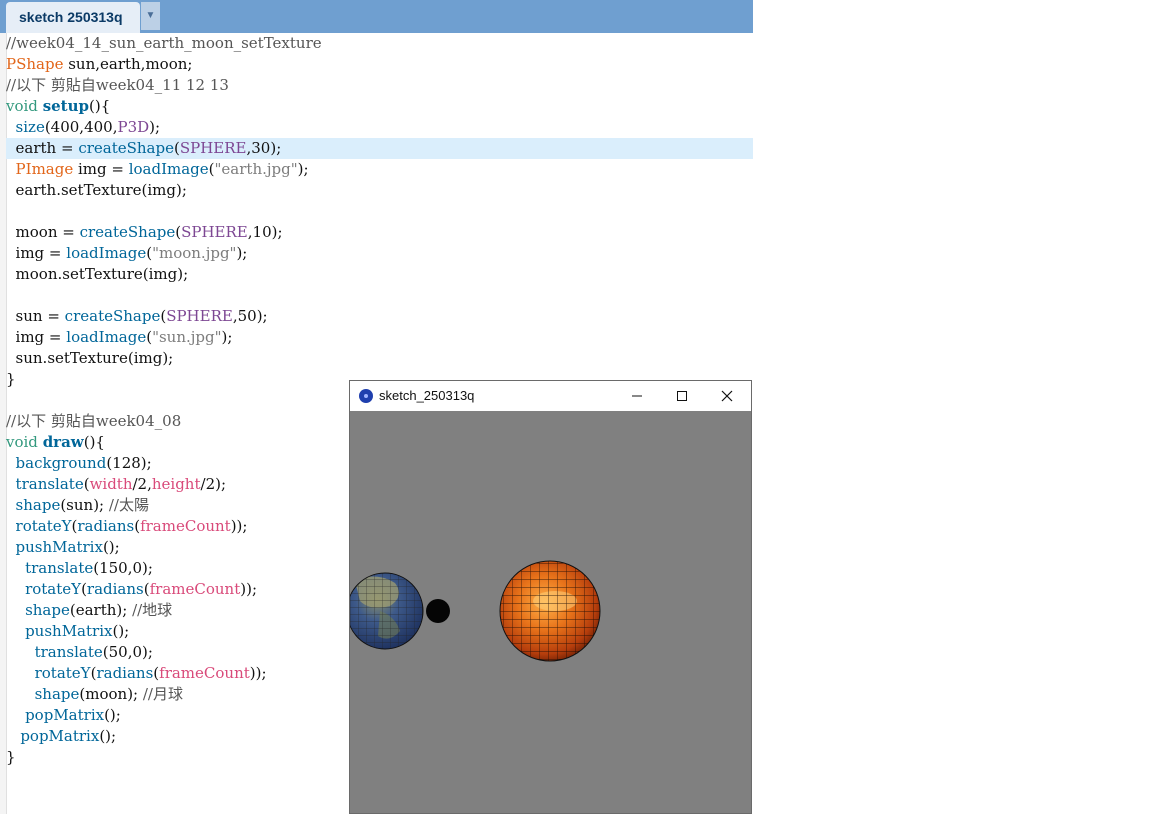  What do you see at coordinates (379, 274) in the screenshot?
I see `code-line: moon.setTexture(img);` at bounding box center [379, 274].